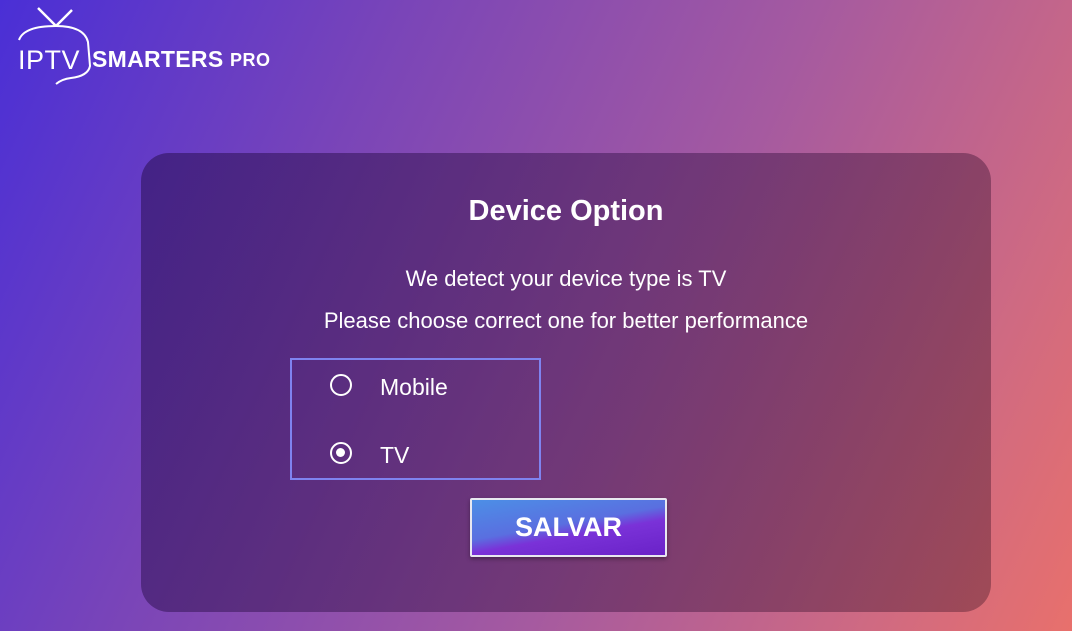 This screenshot has width=1072, height=631. What do you see at coordinates (341, 385) in the screenshot?
I see `radio-unchecked-icon` at bounding box center [341, 385].